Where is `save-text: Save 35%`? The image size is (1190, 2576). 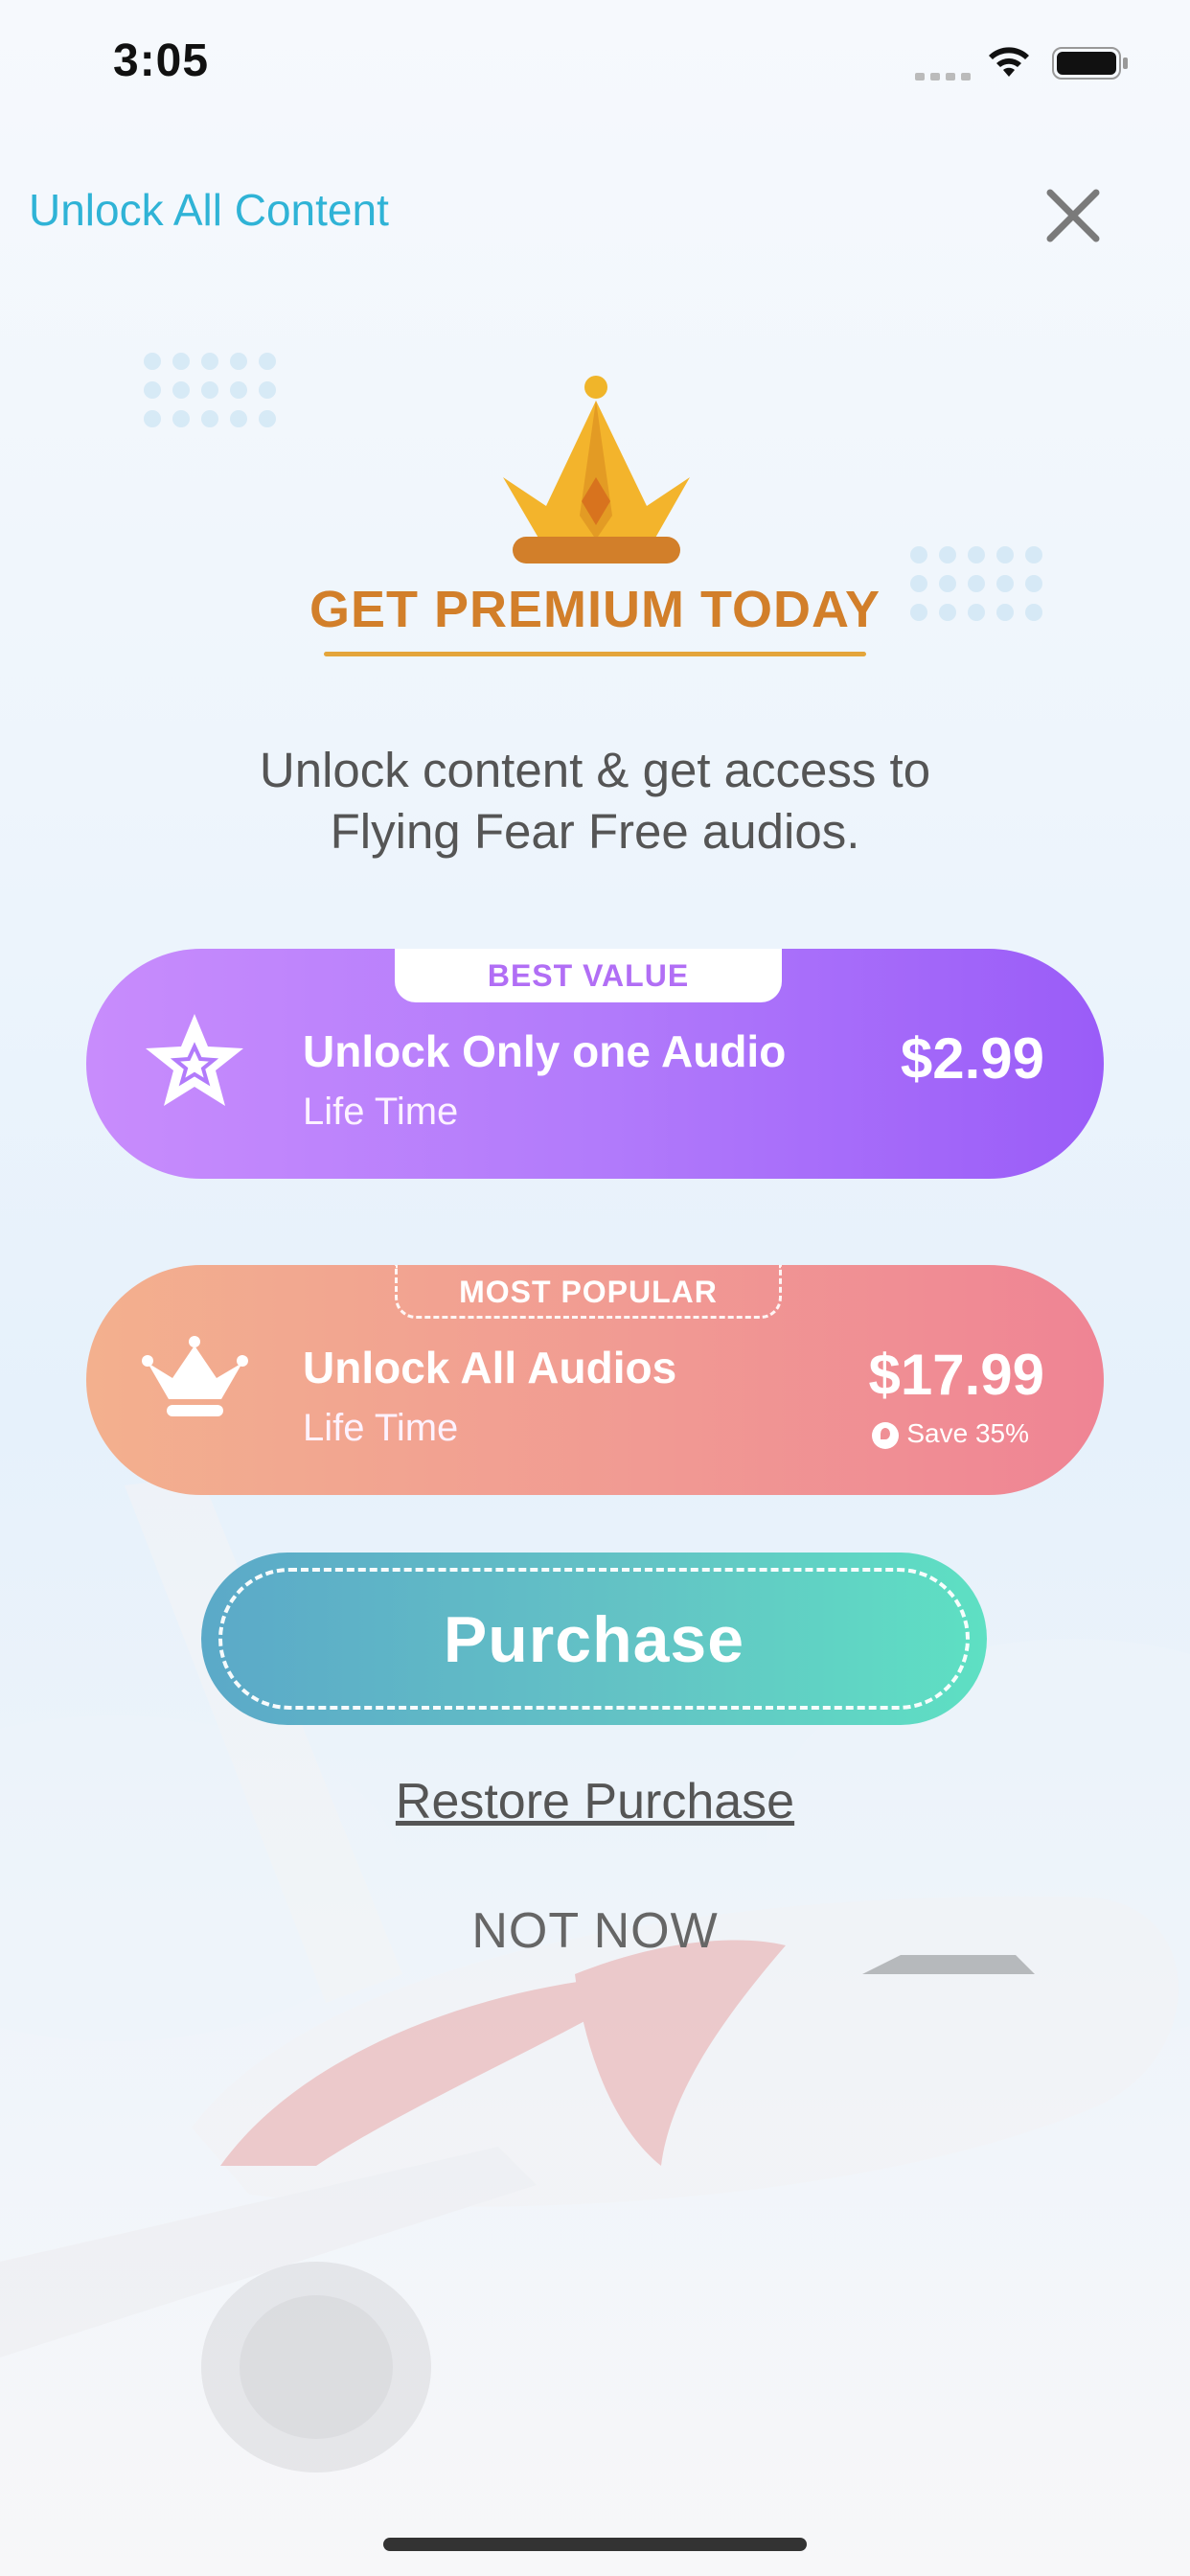 save-text: Save 35% is located at coordinates (968, 1433).